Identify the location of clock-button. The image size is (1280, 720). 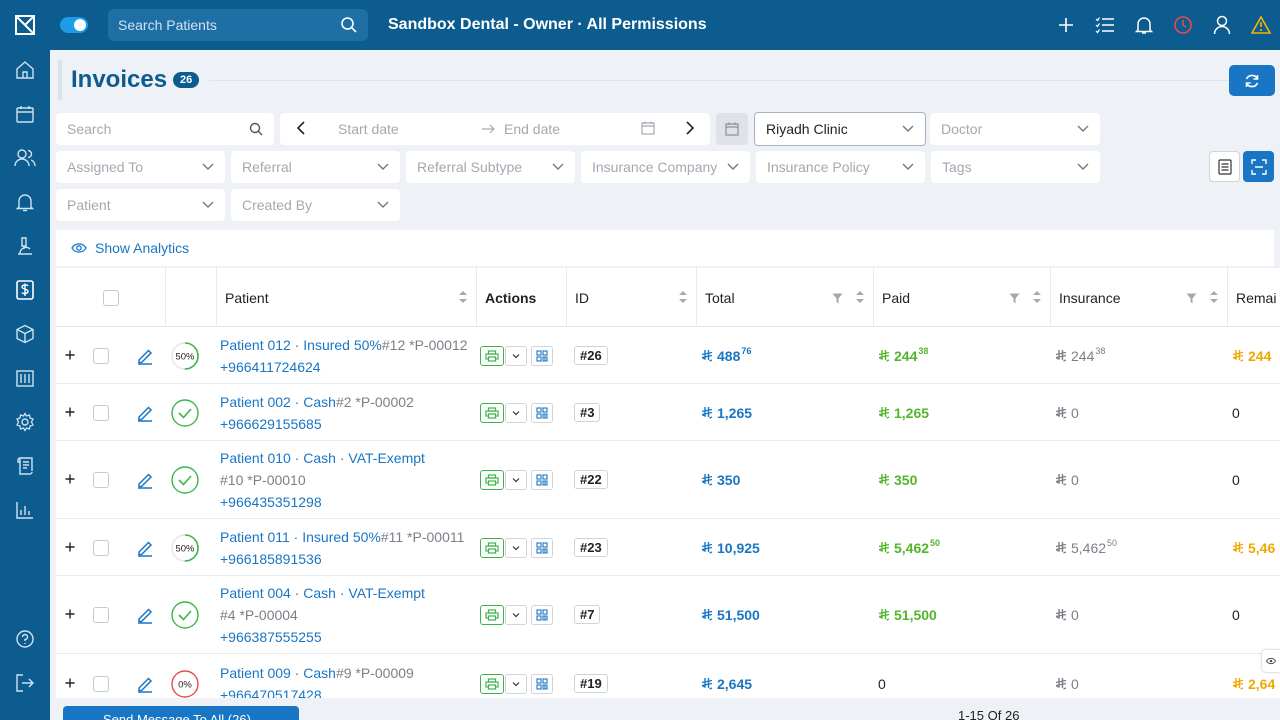
(1182, 25).